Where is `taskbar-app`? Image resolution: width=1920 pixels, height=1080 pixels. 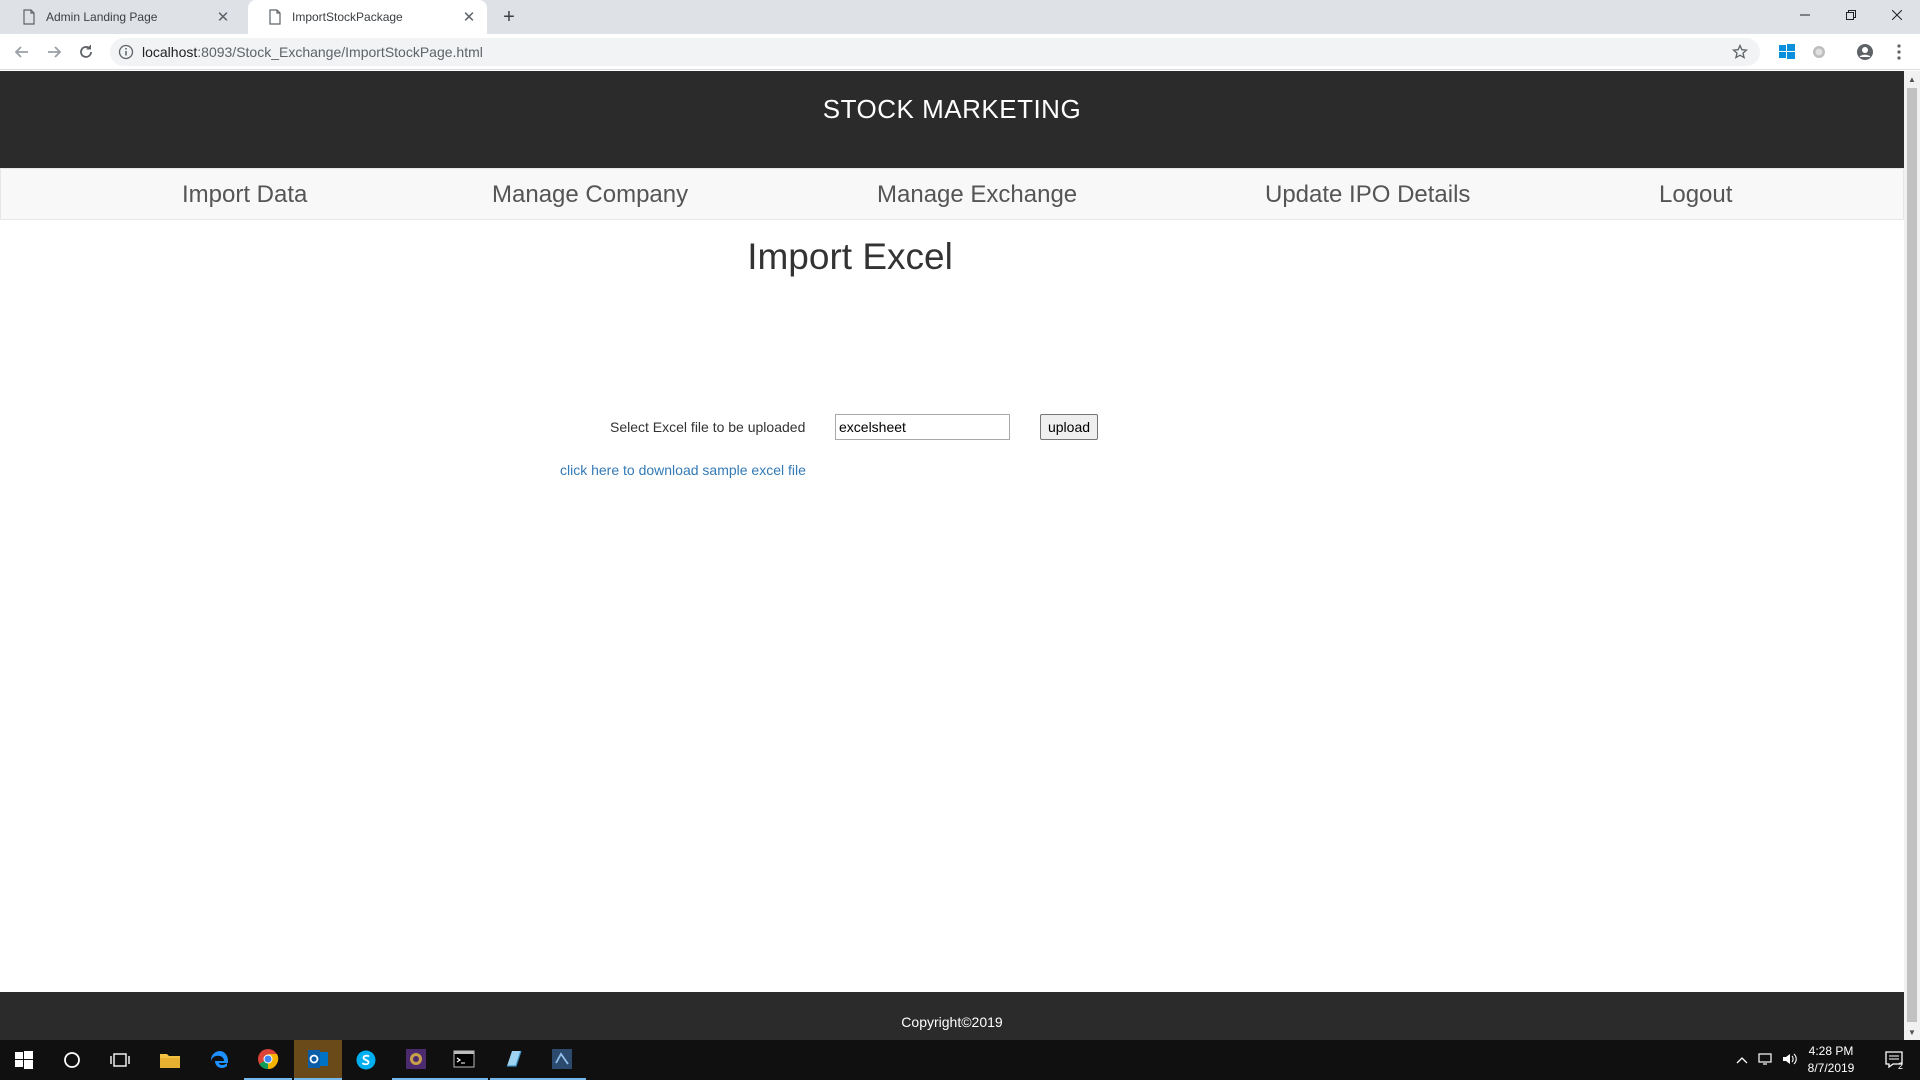 taskbar-app is located at coordinates (416, 1060).